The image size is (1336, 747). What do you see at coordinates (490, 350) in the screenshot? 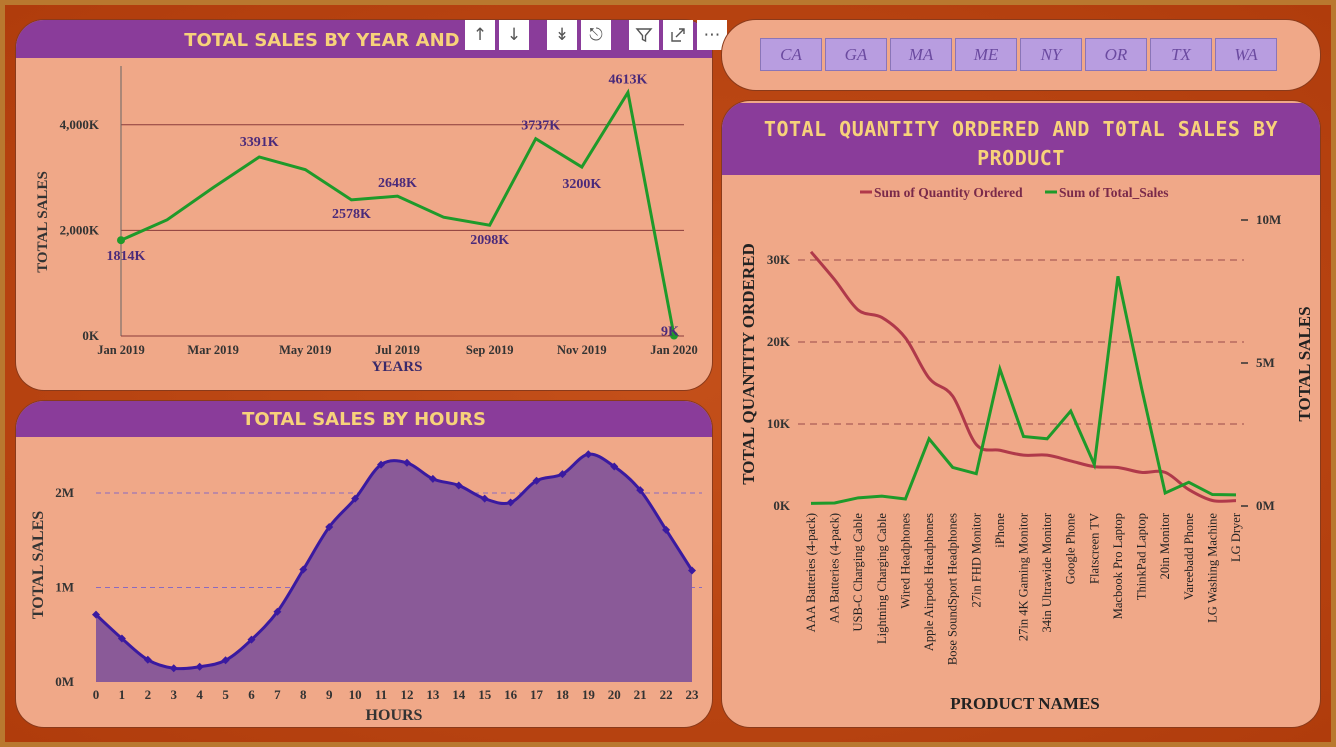
I see `x-tick-label: Sep 2019` at bounding box center [490, 350].